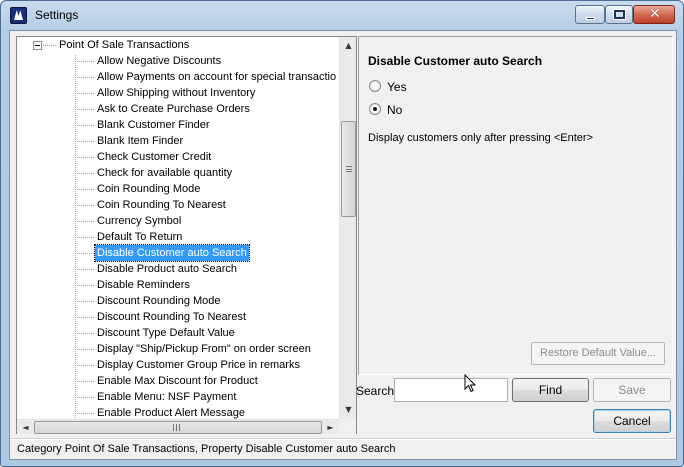 The height and width of the screenshot is (467, 684). I want to click on tree-node-root: Point Of Sale Transactions, so click(177, 45).